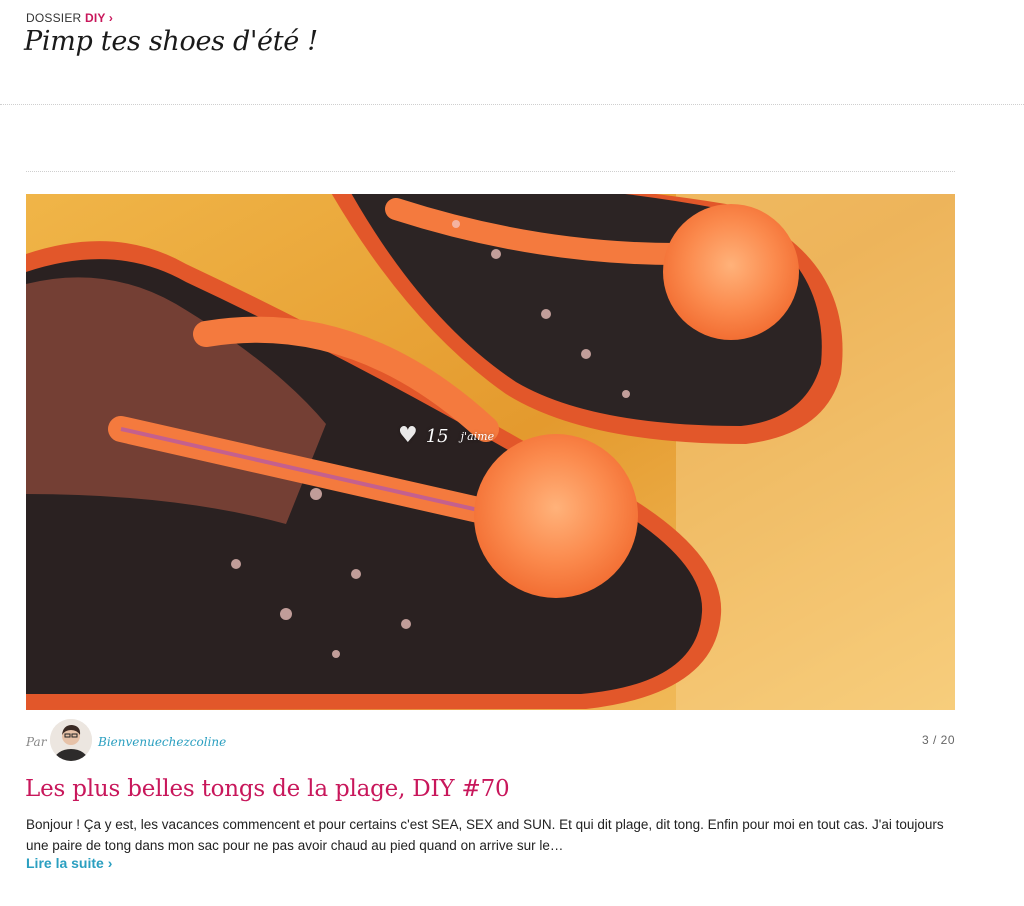 This screenshot has height=906, width=1024. I want to click on heart-icon: ♥, so click(408, 436).